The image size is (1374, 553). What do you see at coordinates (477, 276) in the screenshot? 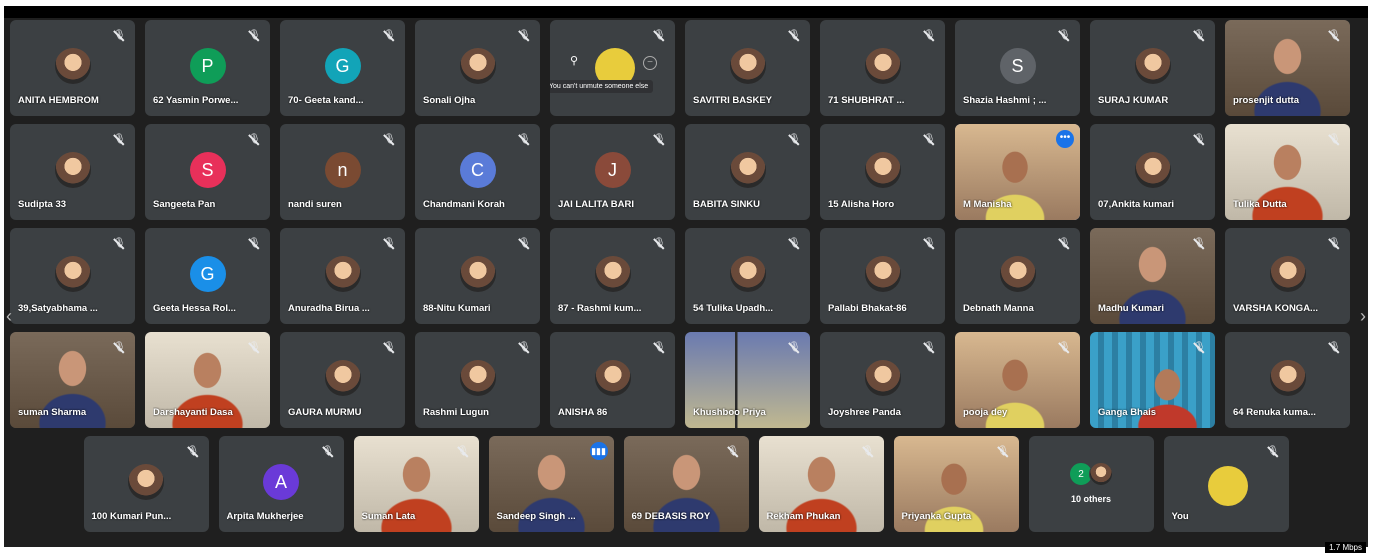
I see `participant-tile: 🎙 88-Nitu Kumari` at bounding box center [477, 276].